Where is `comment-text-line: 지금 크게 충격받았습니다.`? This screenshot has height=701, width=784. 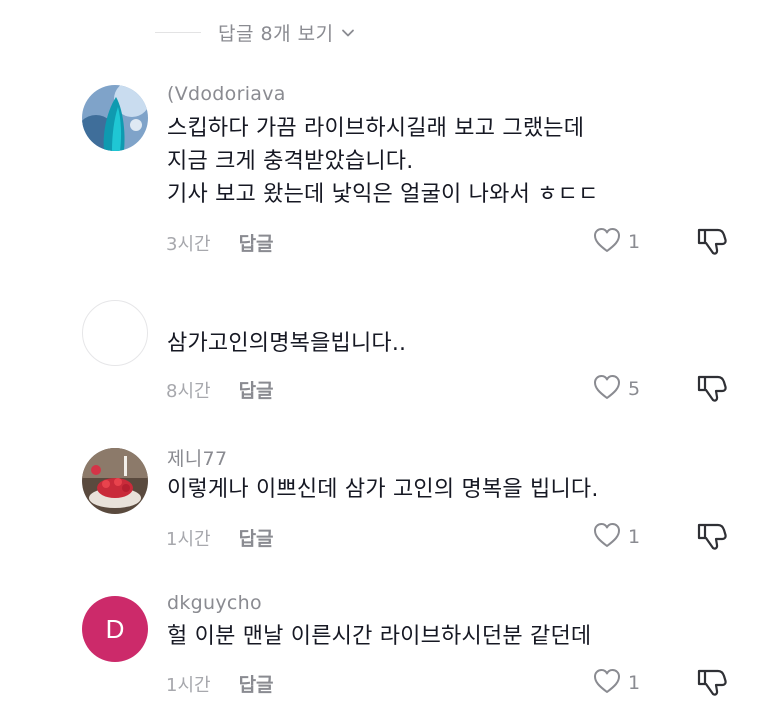 comment-text-line: 지금 크게 충격받았습니다. is located at coordinates (290, 161).